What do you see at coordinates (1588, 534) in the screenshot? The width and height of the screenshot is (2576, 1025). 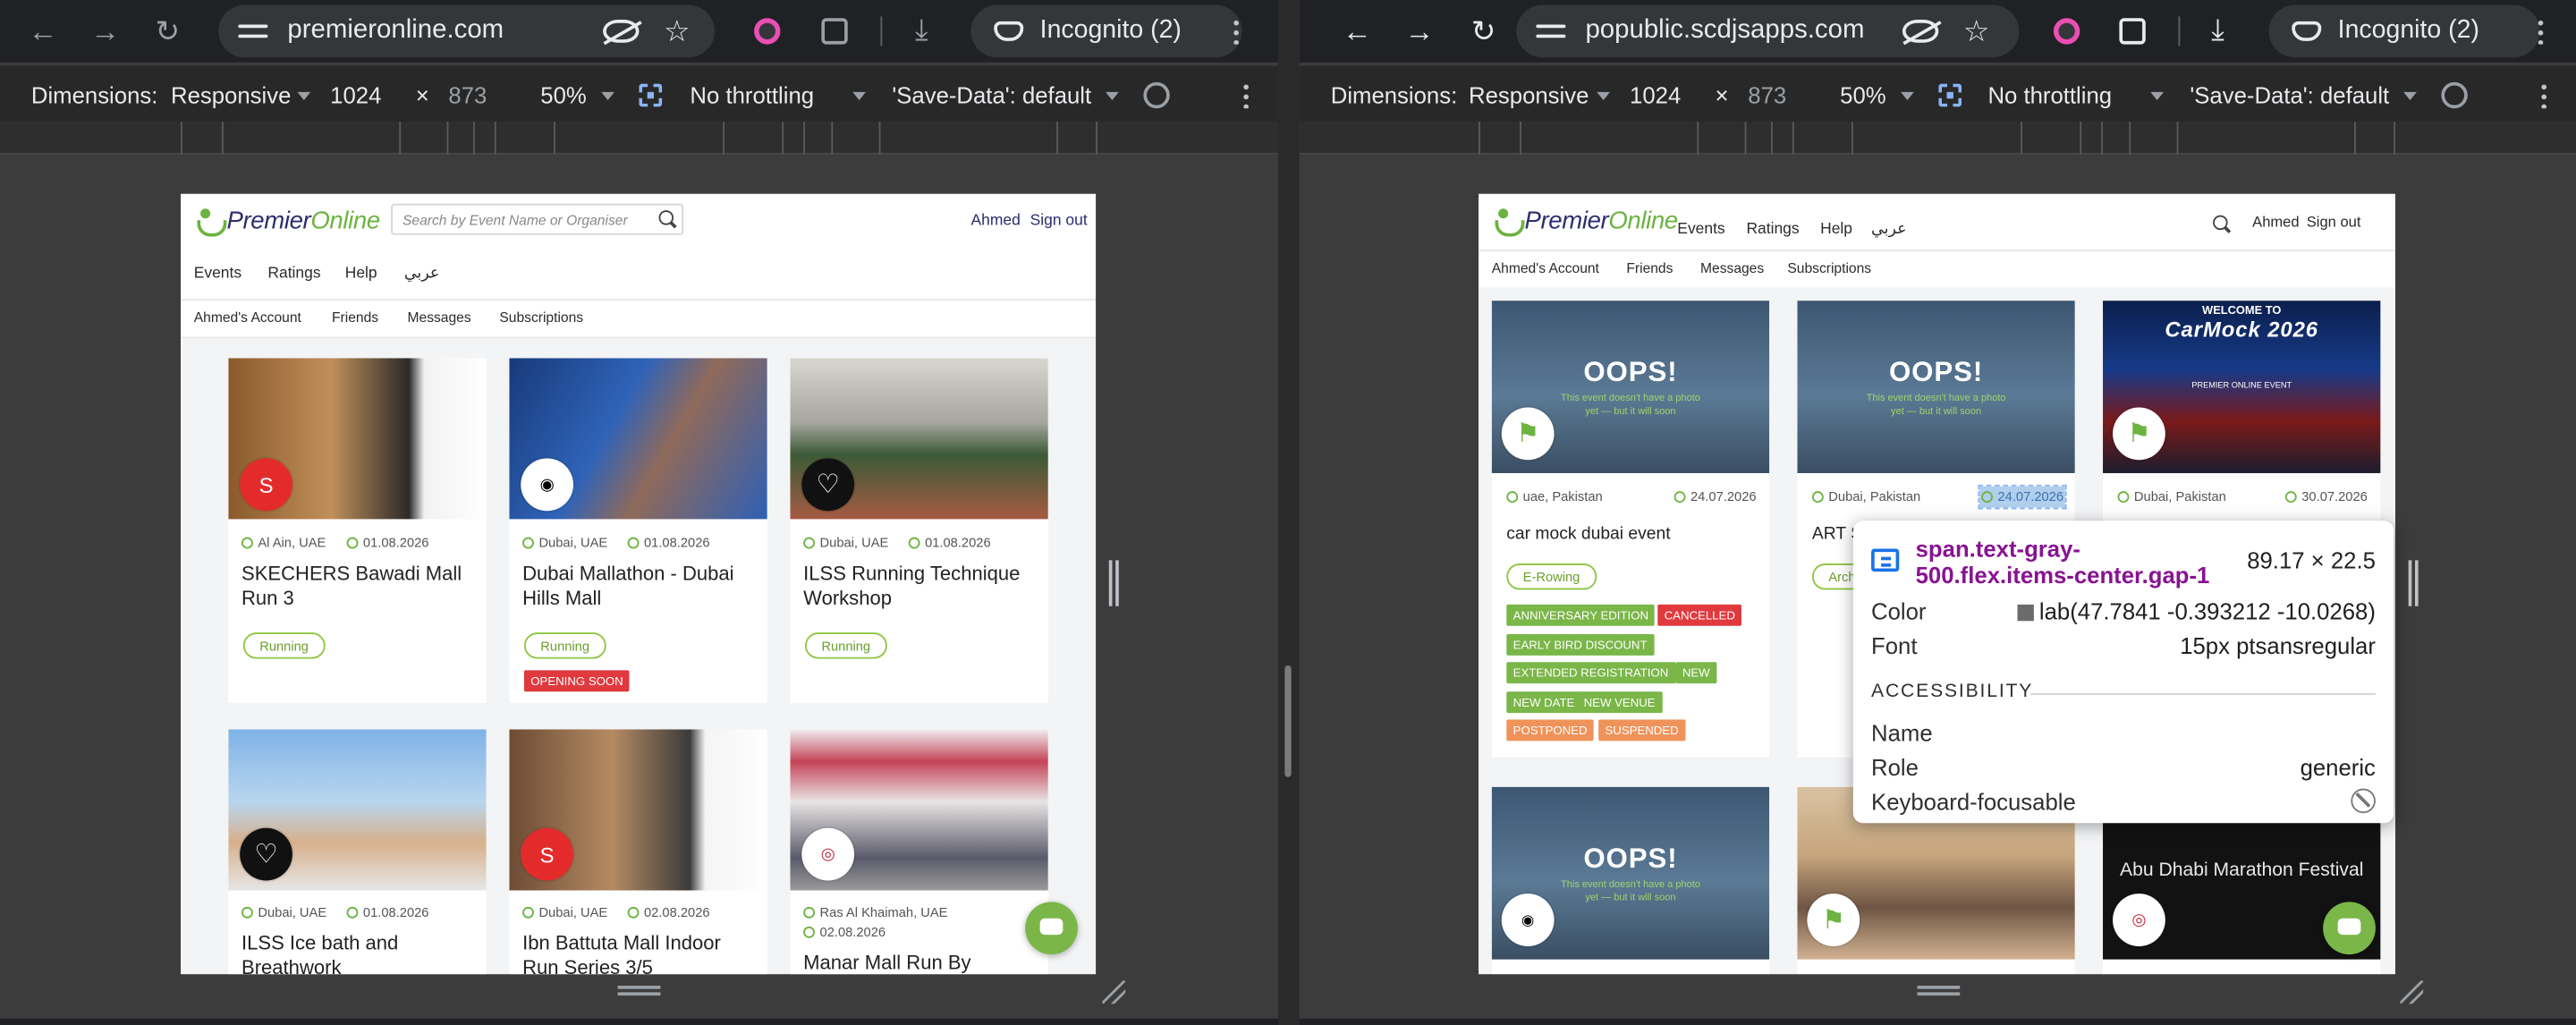 I see `event-title: car mock dubai event` at bounding box center [1588, 534].